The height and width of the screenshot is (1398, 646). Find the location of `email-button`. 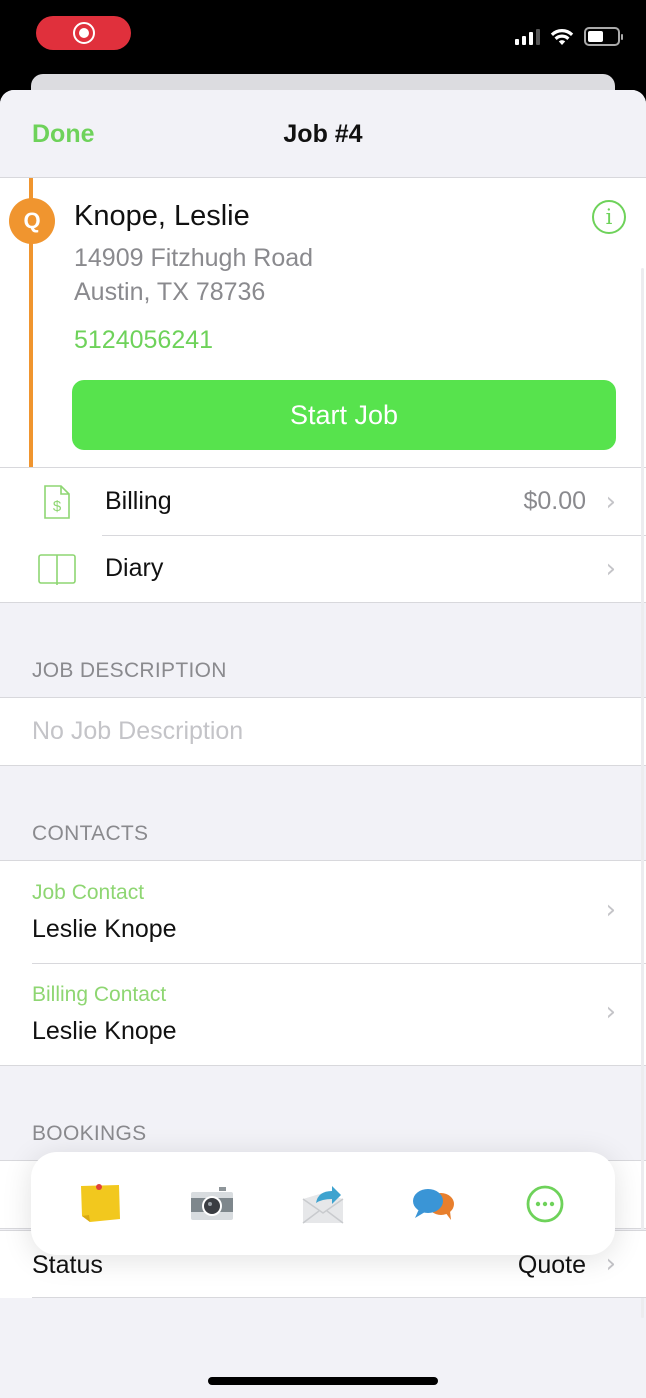

email-button is located at coordinates (323, 1204).